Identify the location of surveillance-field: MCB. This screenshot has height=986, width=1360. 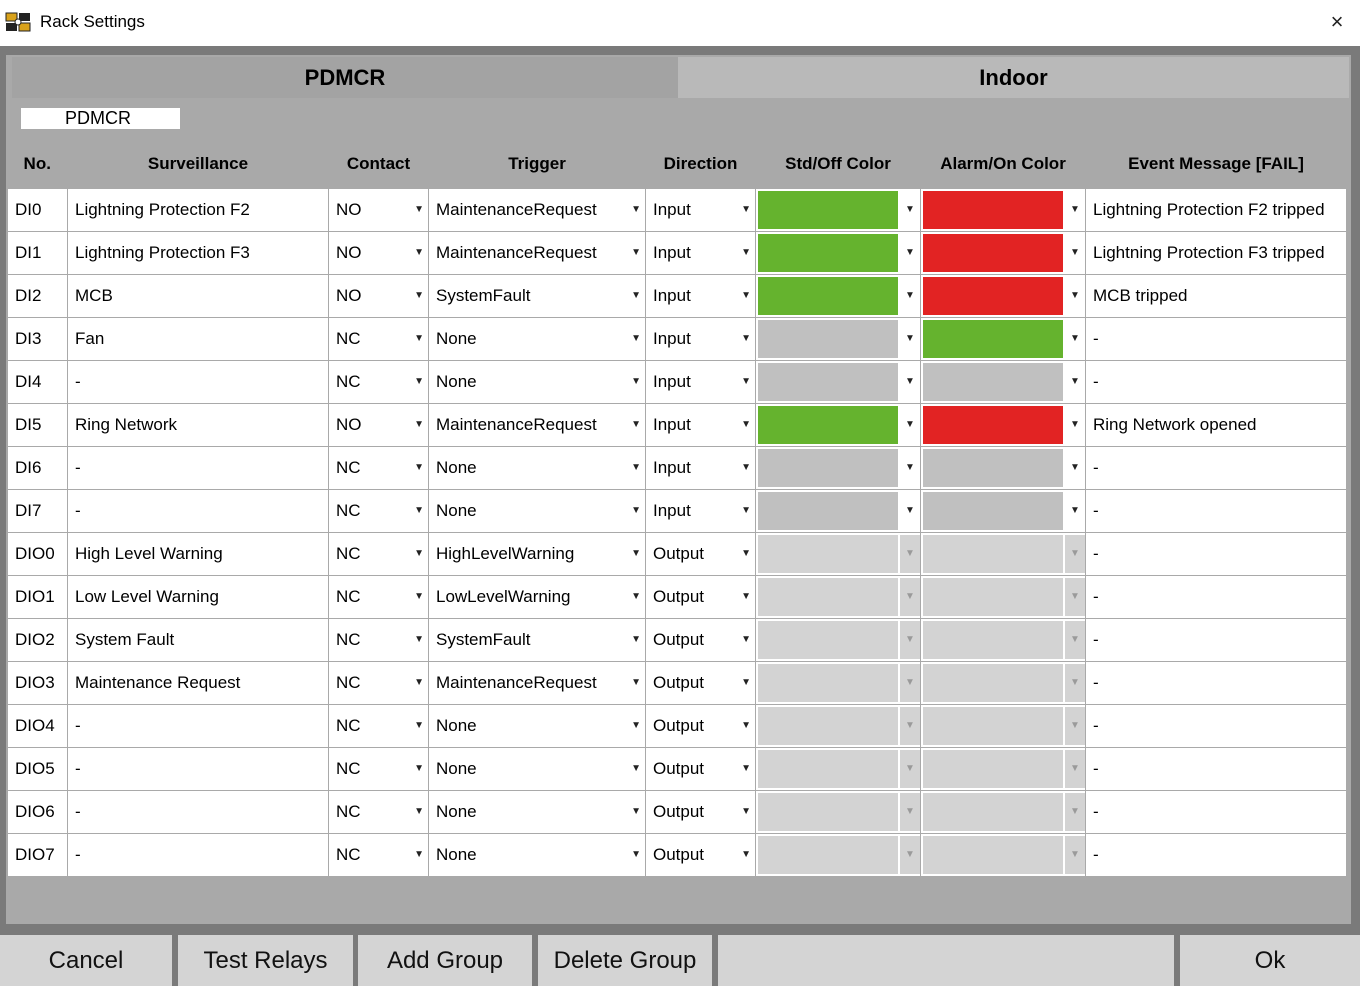
(198, 296).